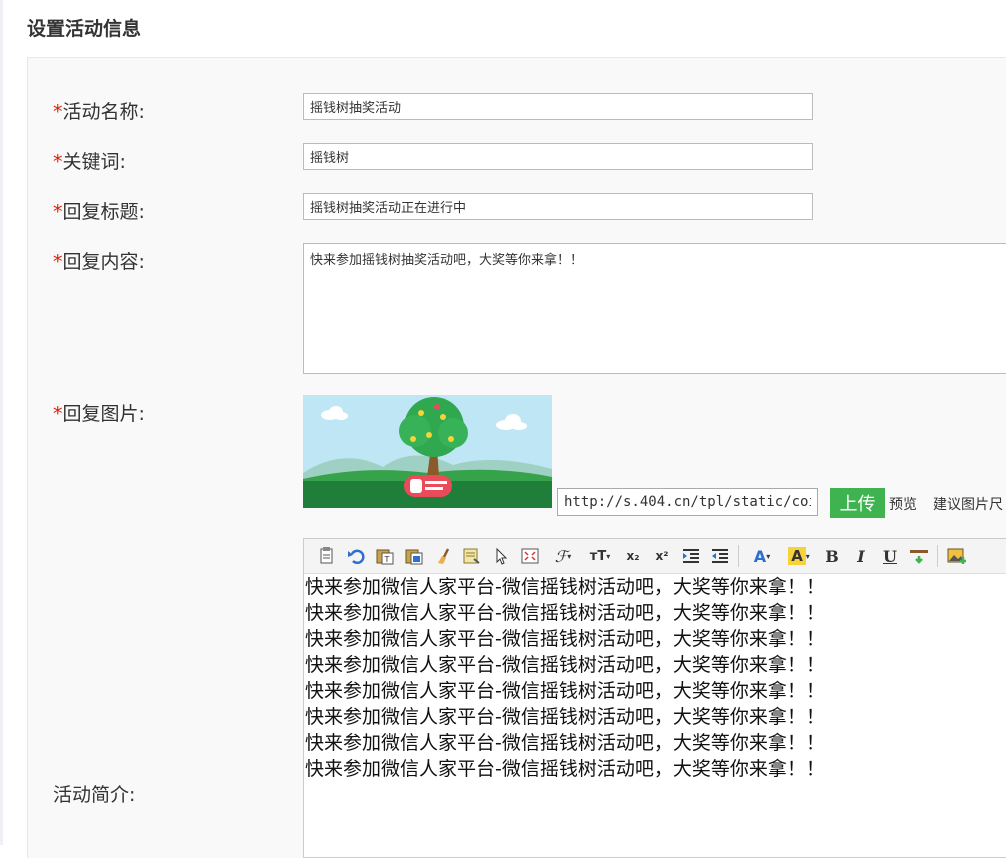  I want to click on font-family-icon: ℱ ▾, so click(563, 556).